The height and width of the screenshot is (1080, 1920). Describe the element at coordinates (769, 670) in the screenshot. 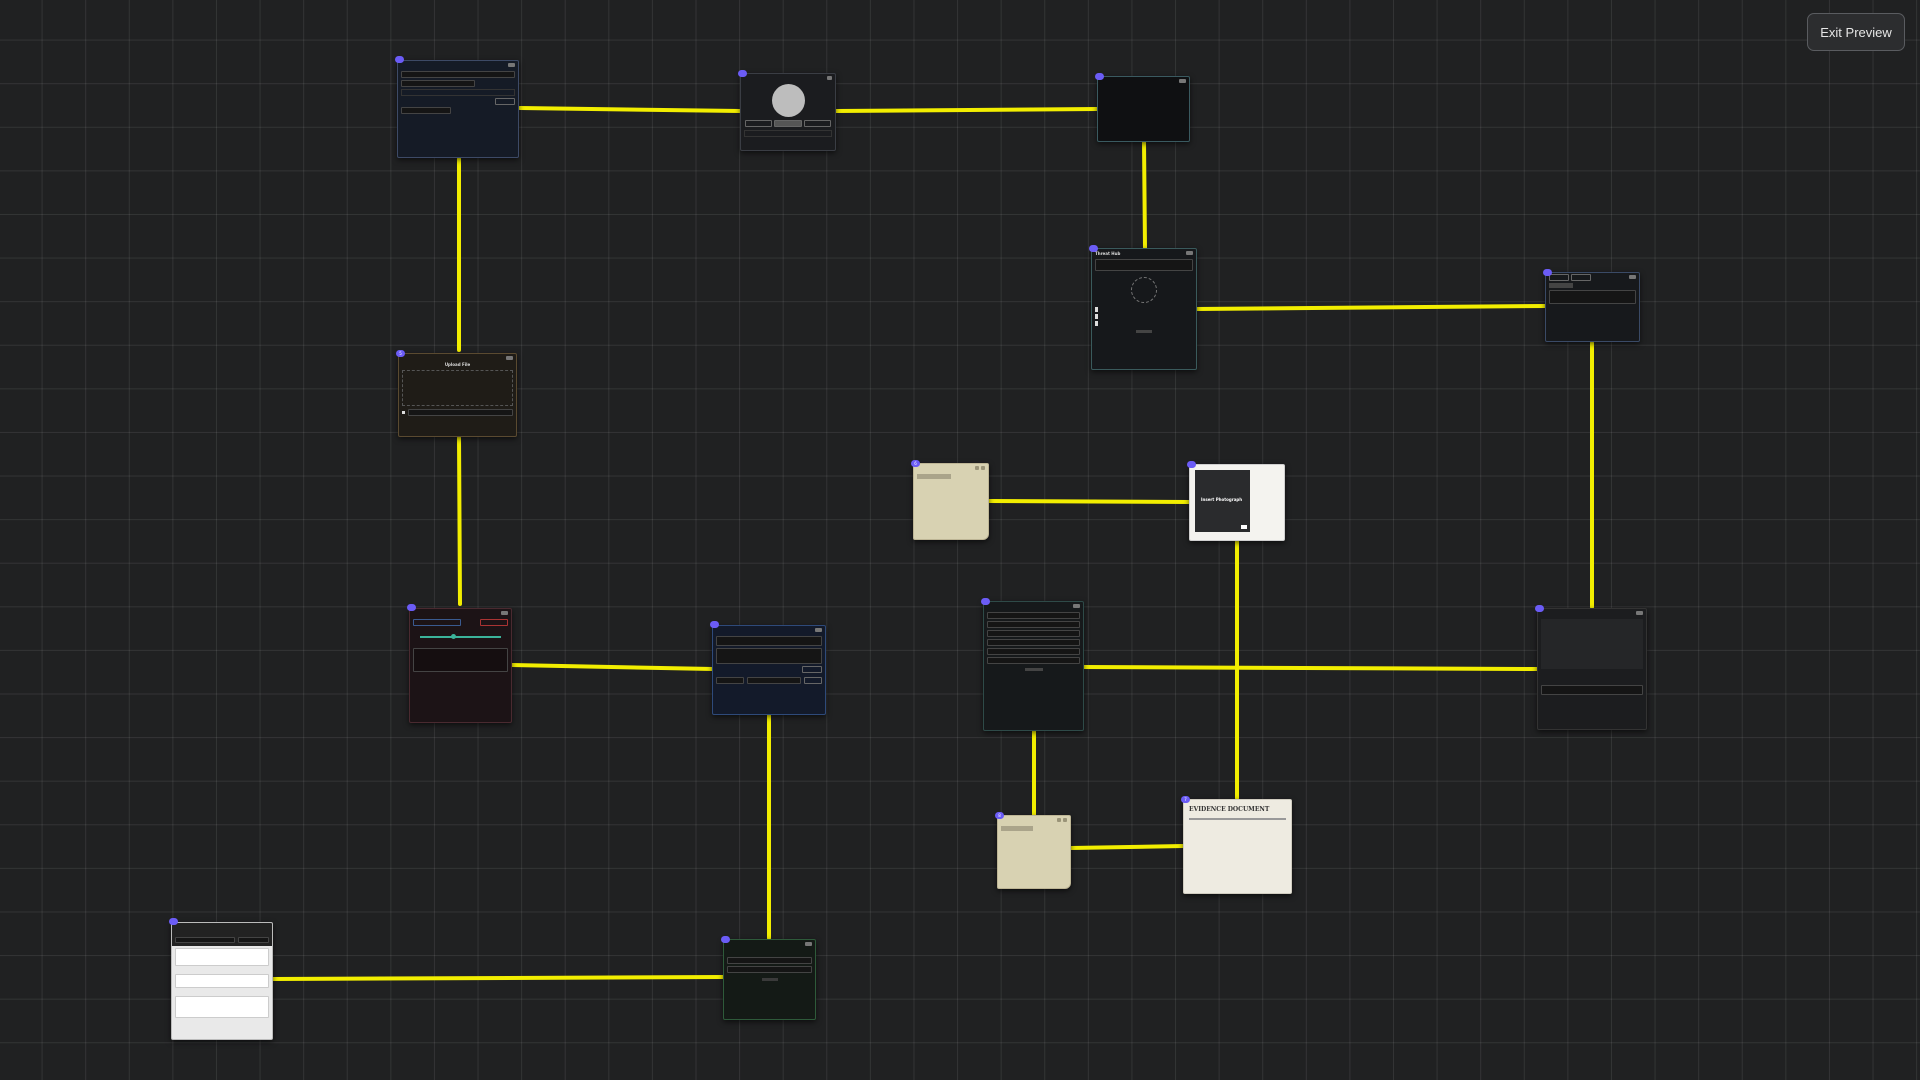

I see `node-panel-blue` at that location.